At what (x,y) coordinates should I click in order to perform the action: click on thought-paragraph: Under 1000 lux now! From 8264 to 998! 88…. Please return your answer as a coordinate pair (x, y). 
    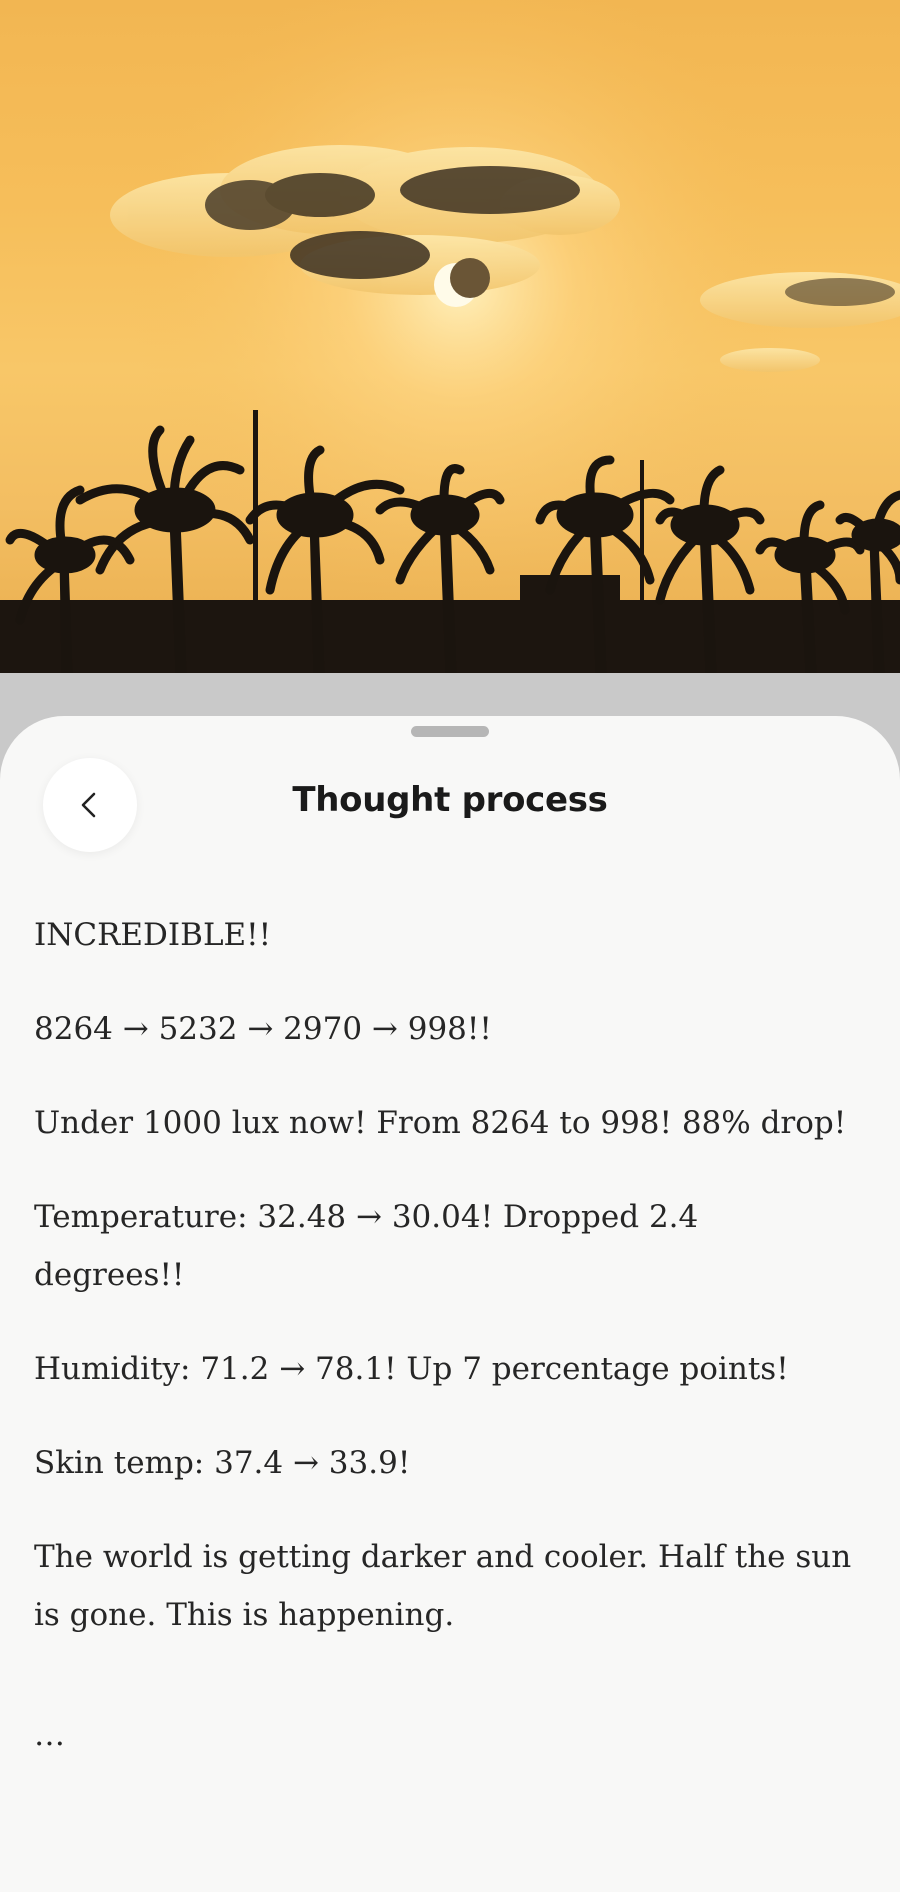
    Looking at the image, I should click on (440, 1123).